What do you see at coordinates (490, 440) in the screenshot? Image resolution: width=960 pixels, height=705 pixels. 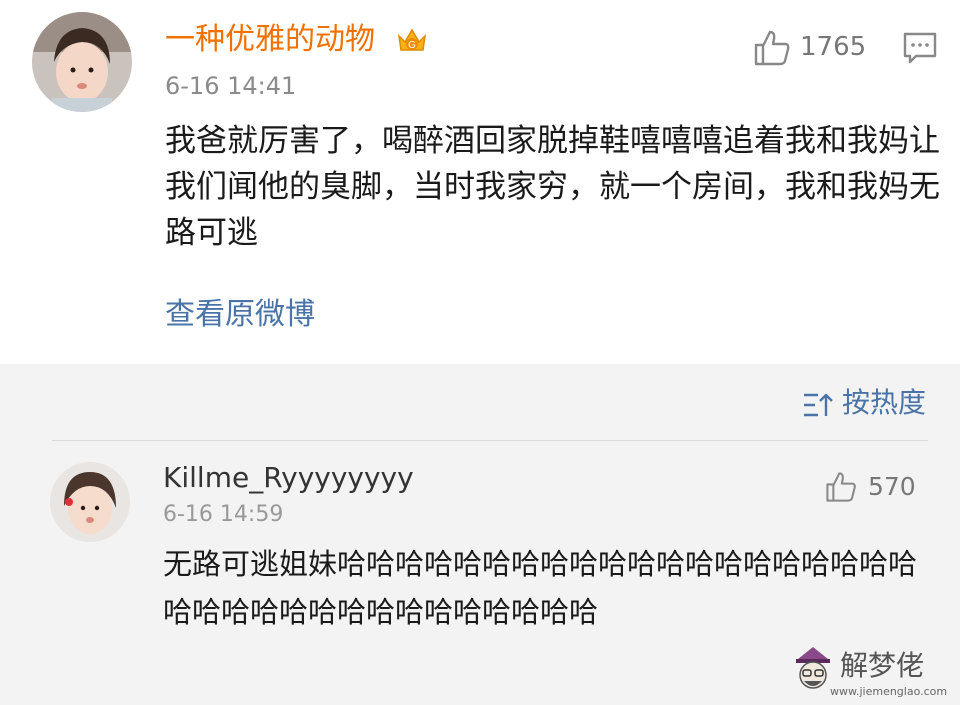 I see `divider` at bounding box center [490, 440].